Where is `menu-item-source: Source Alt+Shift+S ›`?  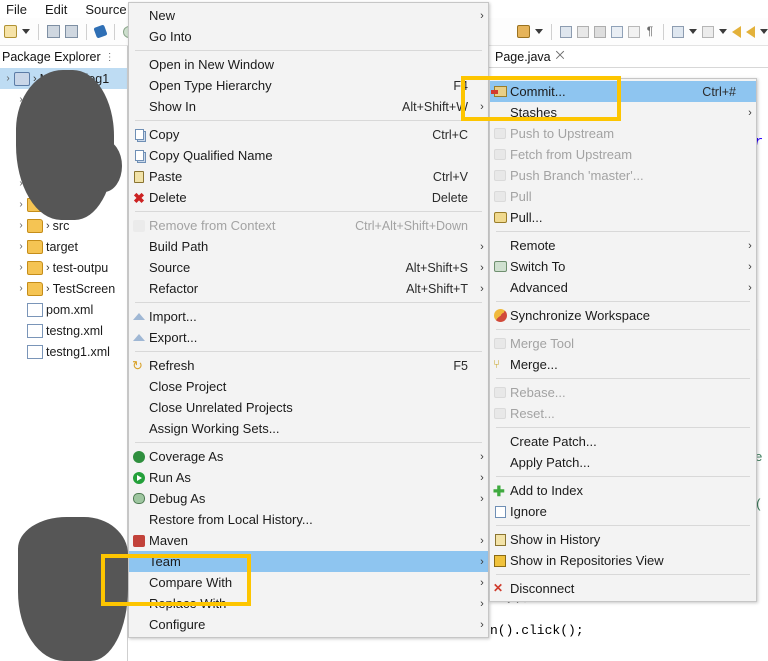 menu-item-source: Source Alt+Shift+S › is located at coordinates (308, 267).